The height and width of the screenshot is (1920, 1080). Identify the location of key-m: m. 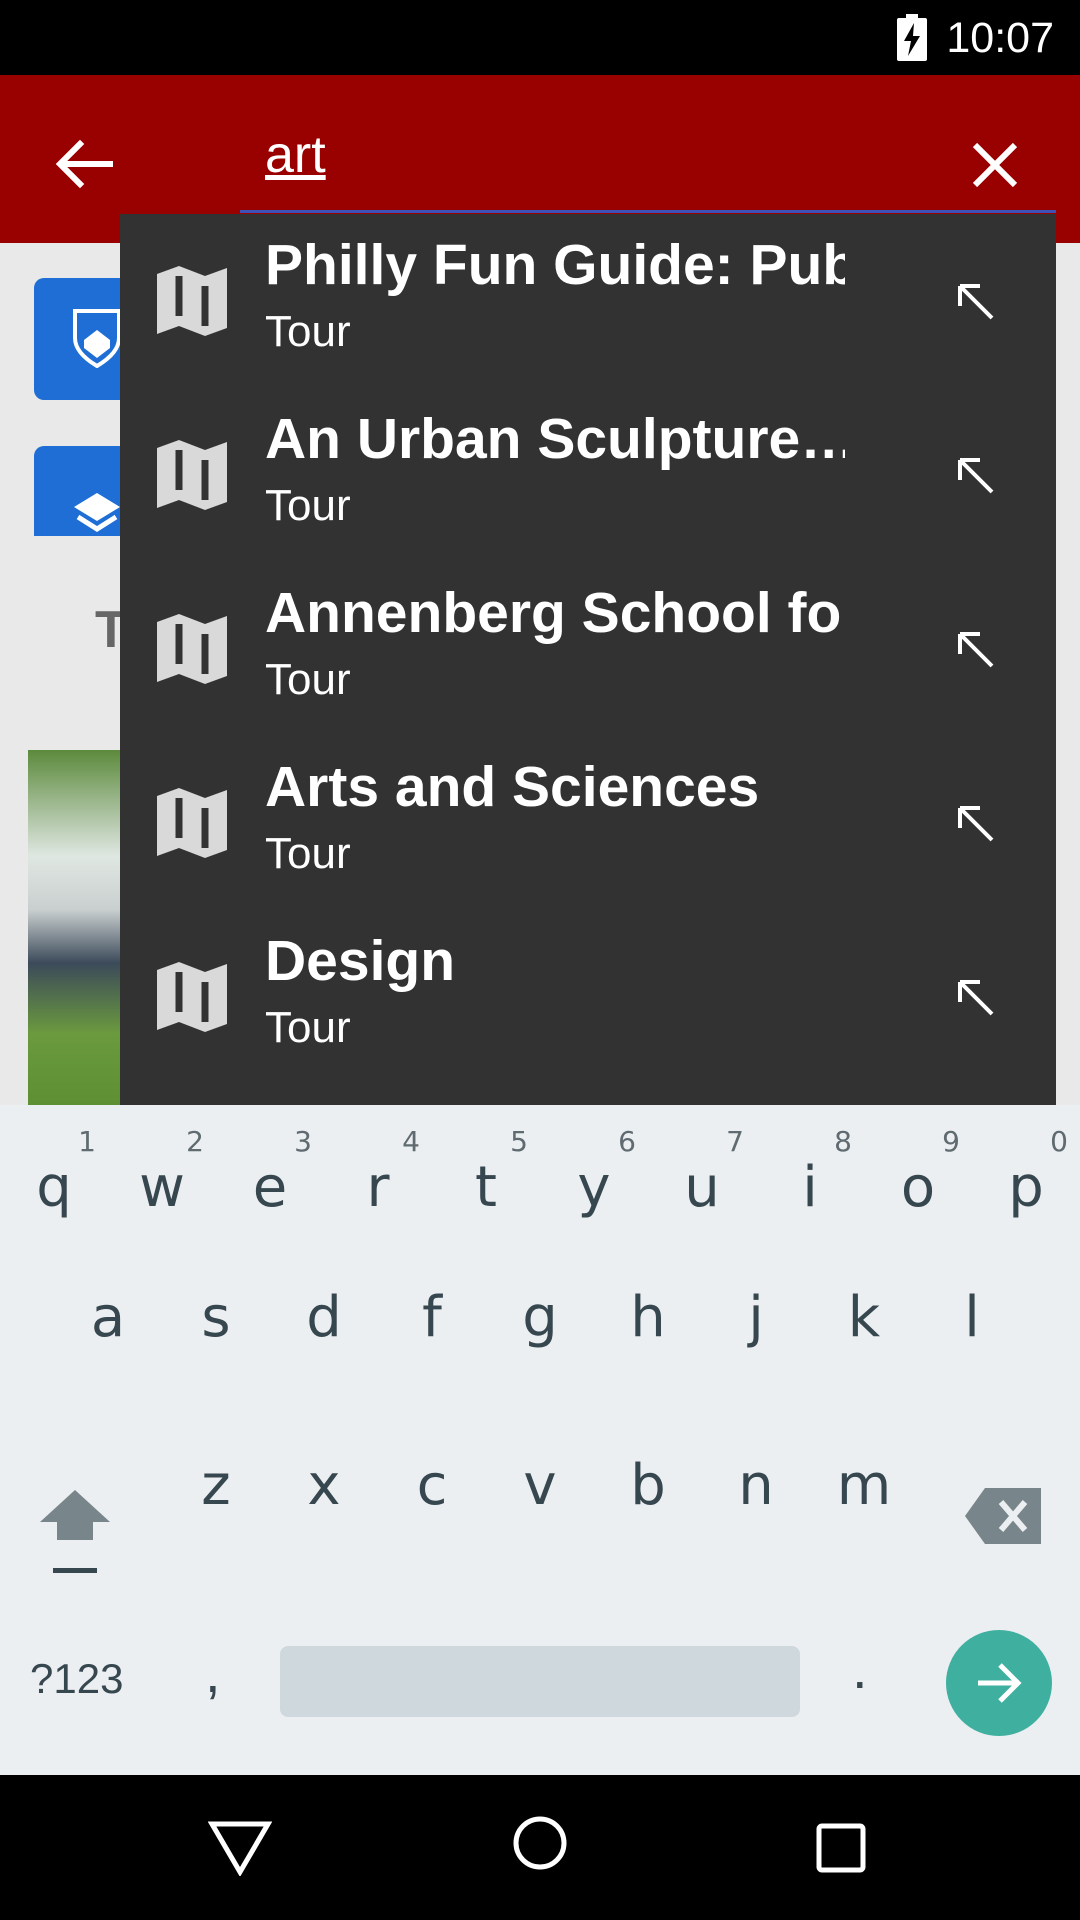
(864, 1513).